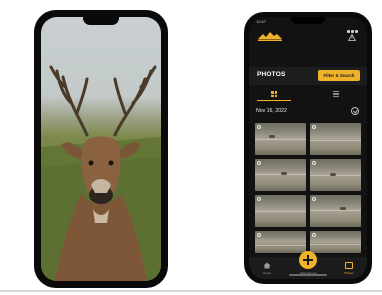  Describe the element at coordinates (355, 111) in the screenshot. I see `select-all-check-icon` at that location.